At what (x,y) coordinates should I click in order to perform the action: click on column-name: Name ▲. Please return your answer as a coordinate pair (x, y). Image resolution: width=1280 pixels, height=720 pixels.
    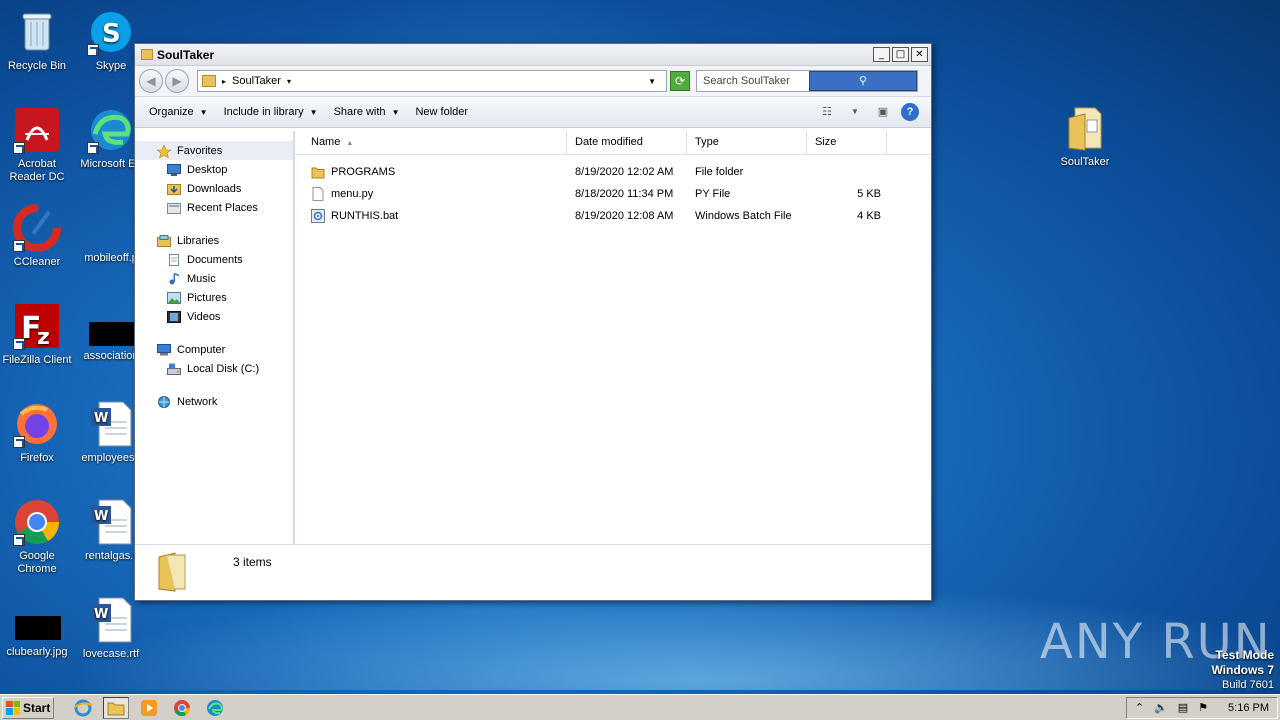
    Looking at the image, I should click on (431, 142).